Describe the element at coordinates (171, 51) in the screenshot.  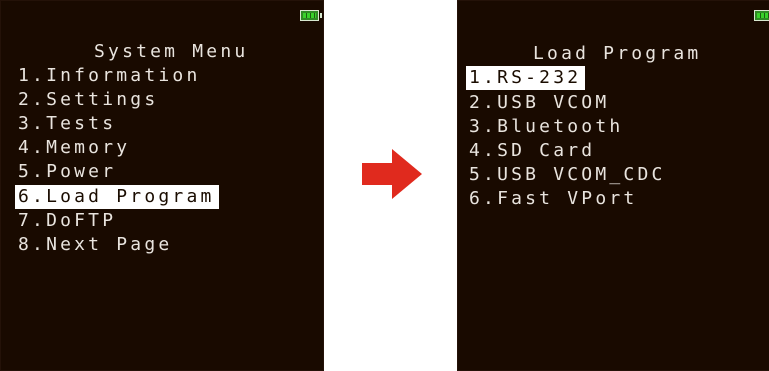
I see `screen-title: System Menu` at that location.